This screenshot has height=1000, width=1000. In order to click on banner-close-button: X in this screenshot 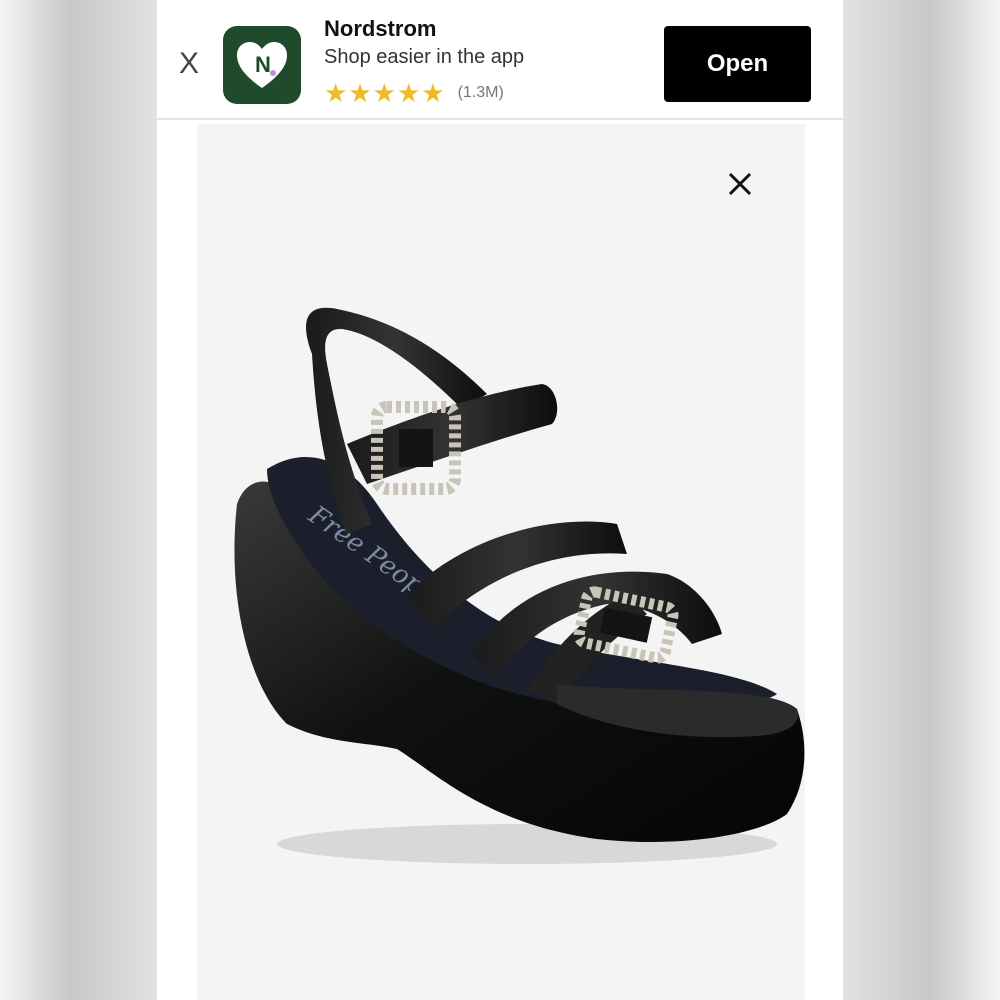, I will do `click(189, 64)`.